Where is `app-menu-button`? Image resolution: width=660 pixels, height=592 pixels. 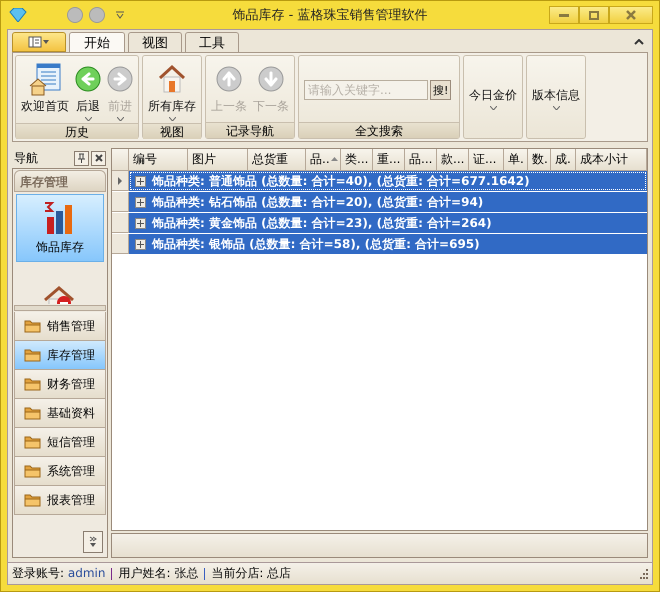
app-menu-button is located at coordinates (39, 42).